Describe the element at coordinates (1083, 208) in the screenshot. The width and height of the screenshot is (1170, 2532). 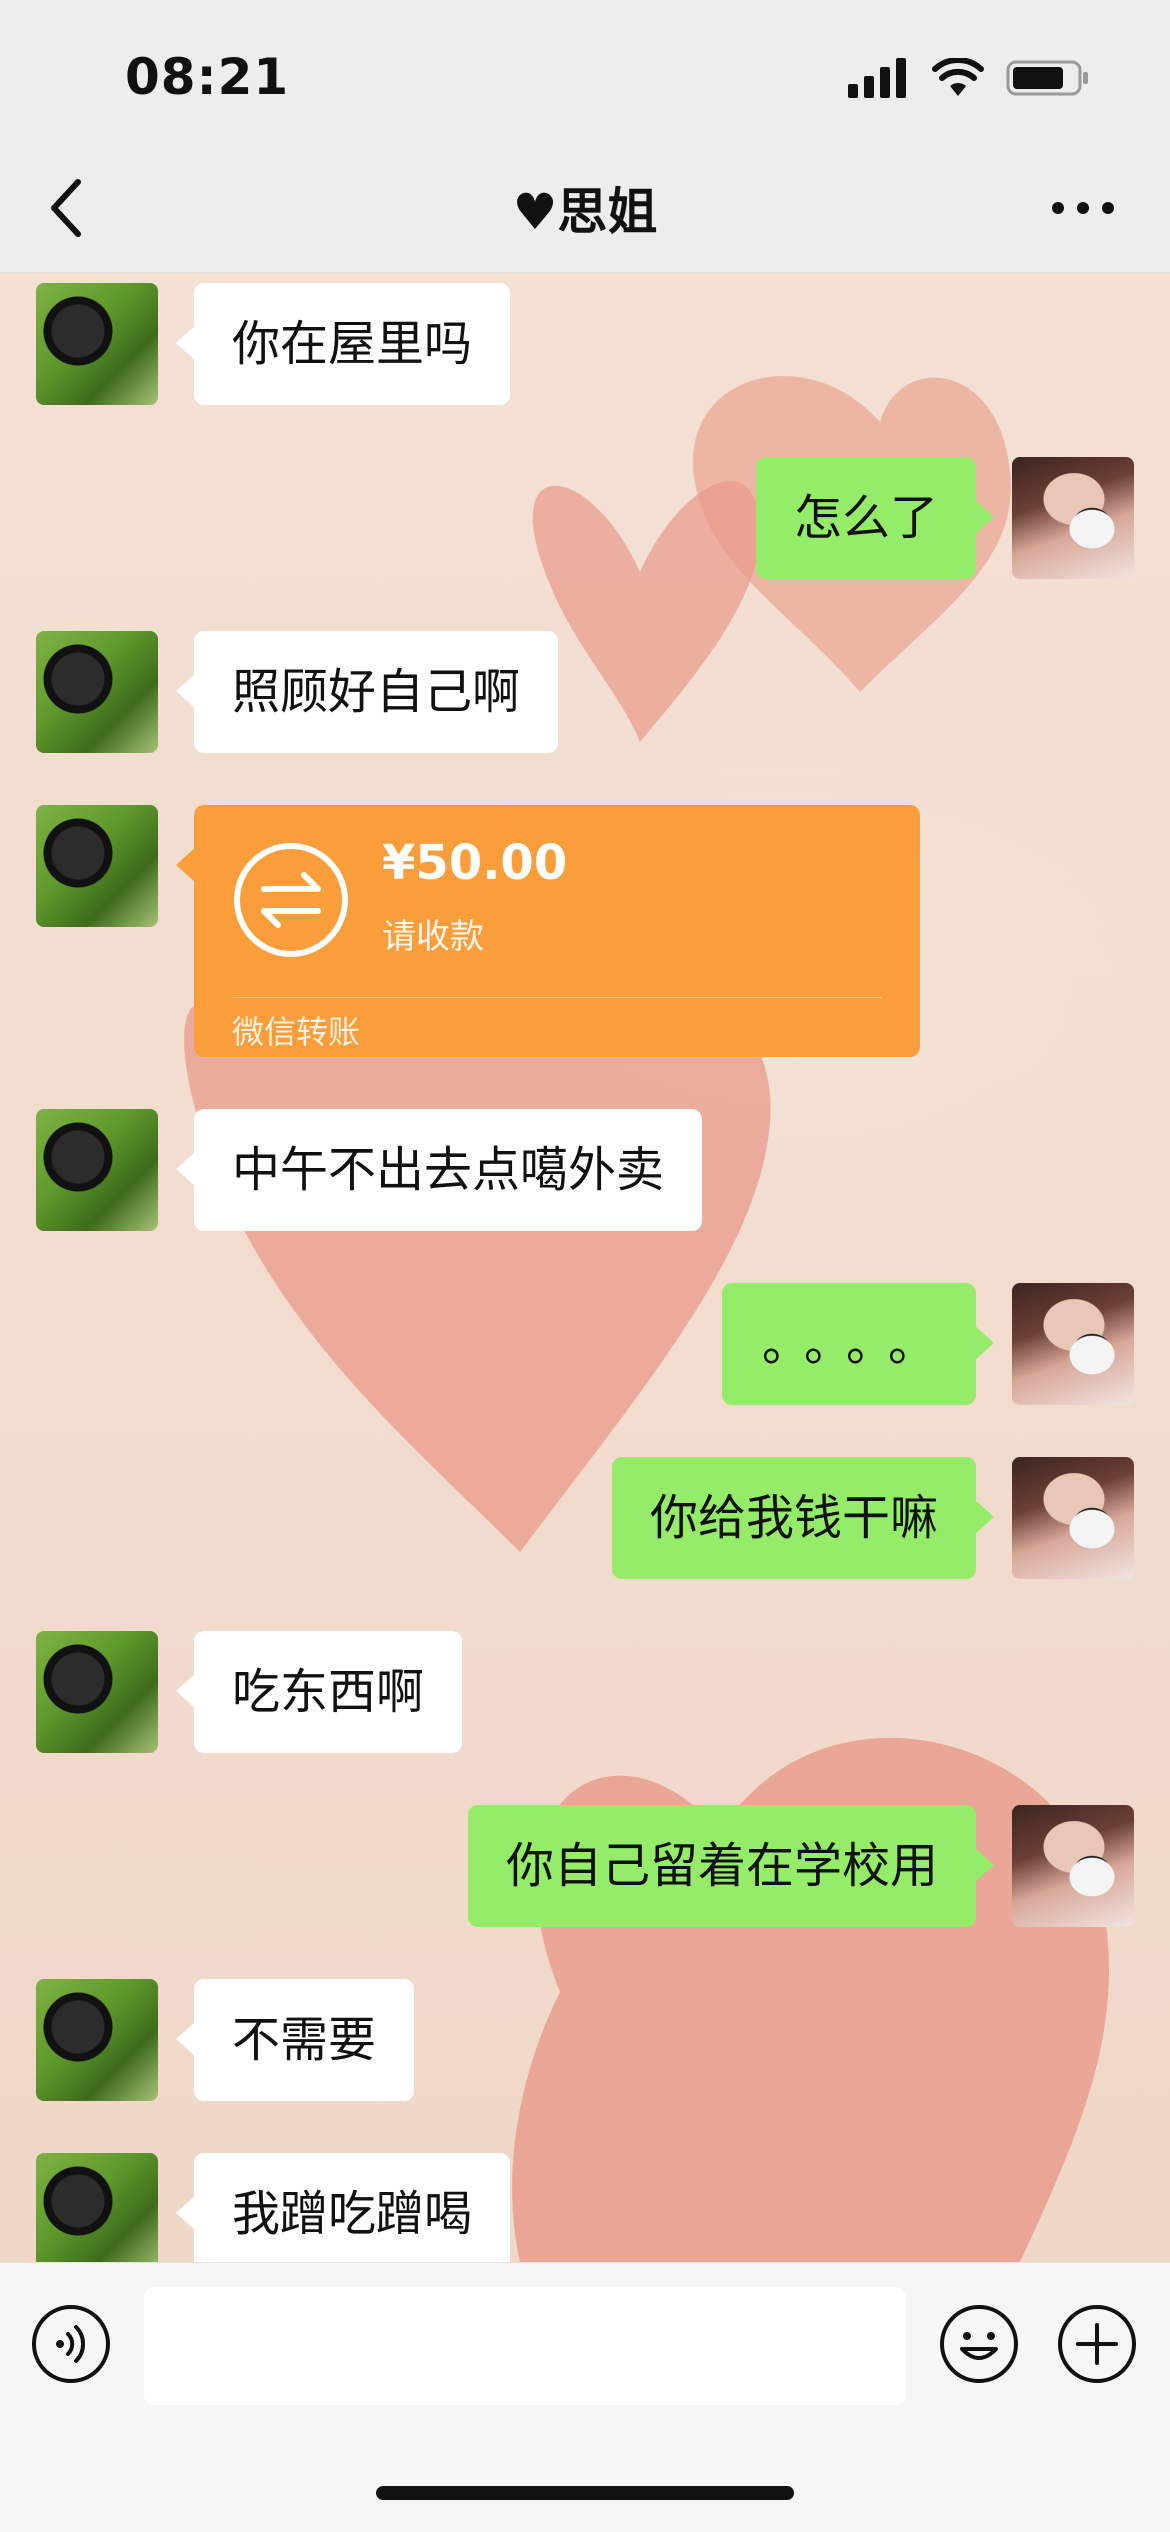
I see `ellipsis-icon` at that location.